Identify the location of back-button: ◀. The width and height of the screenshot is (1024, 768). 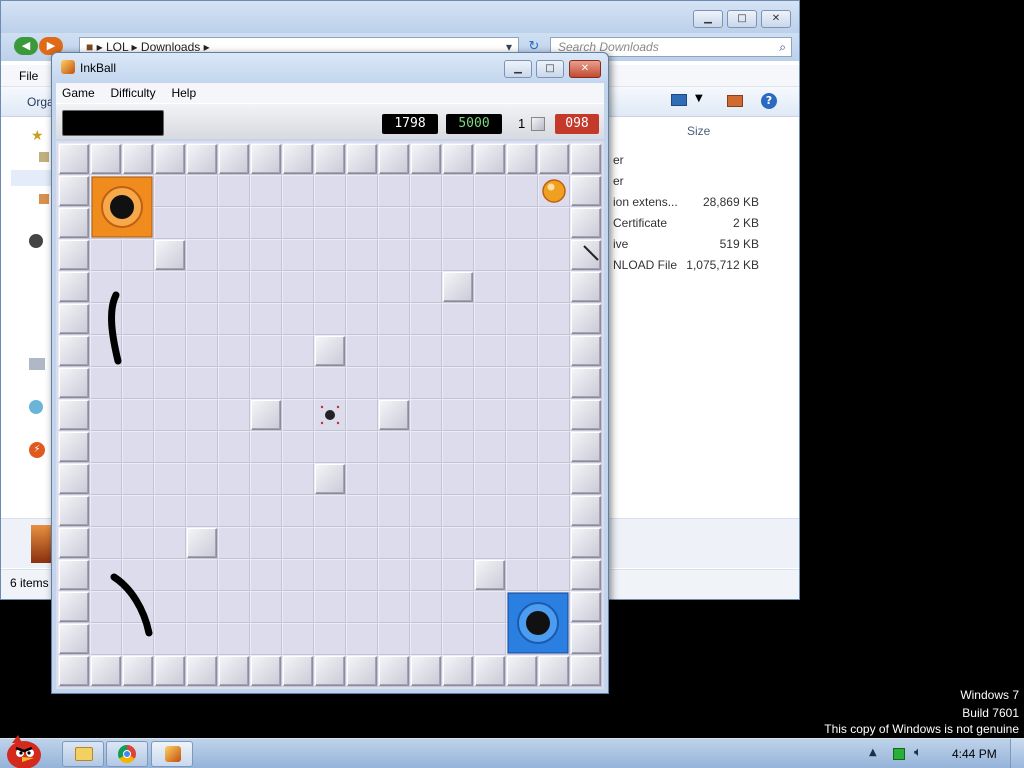
(26, 46).